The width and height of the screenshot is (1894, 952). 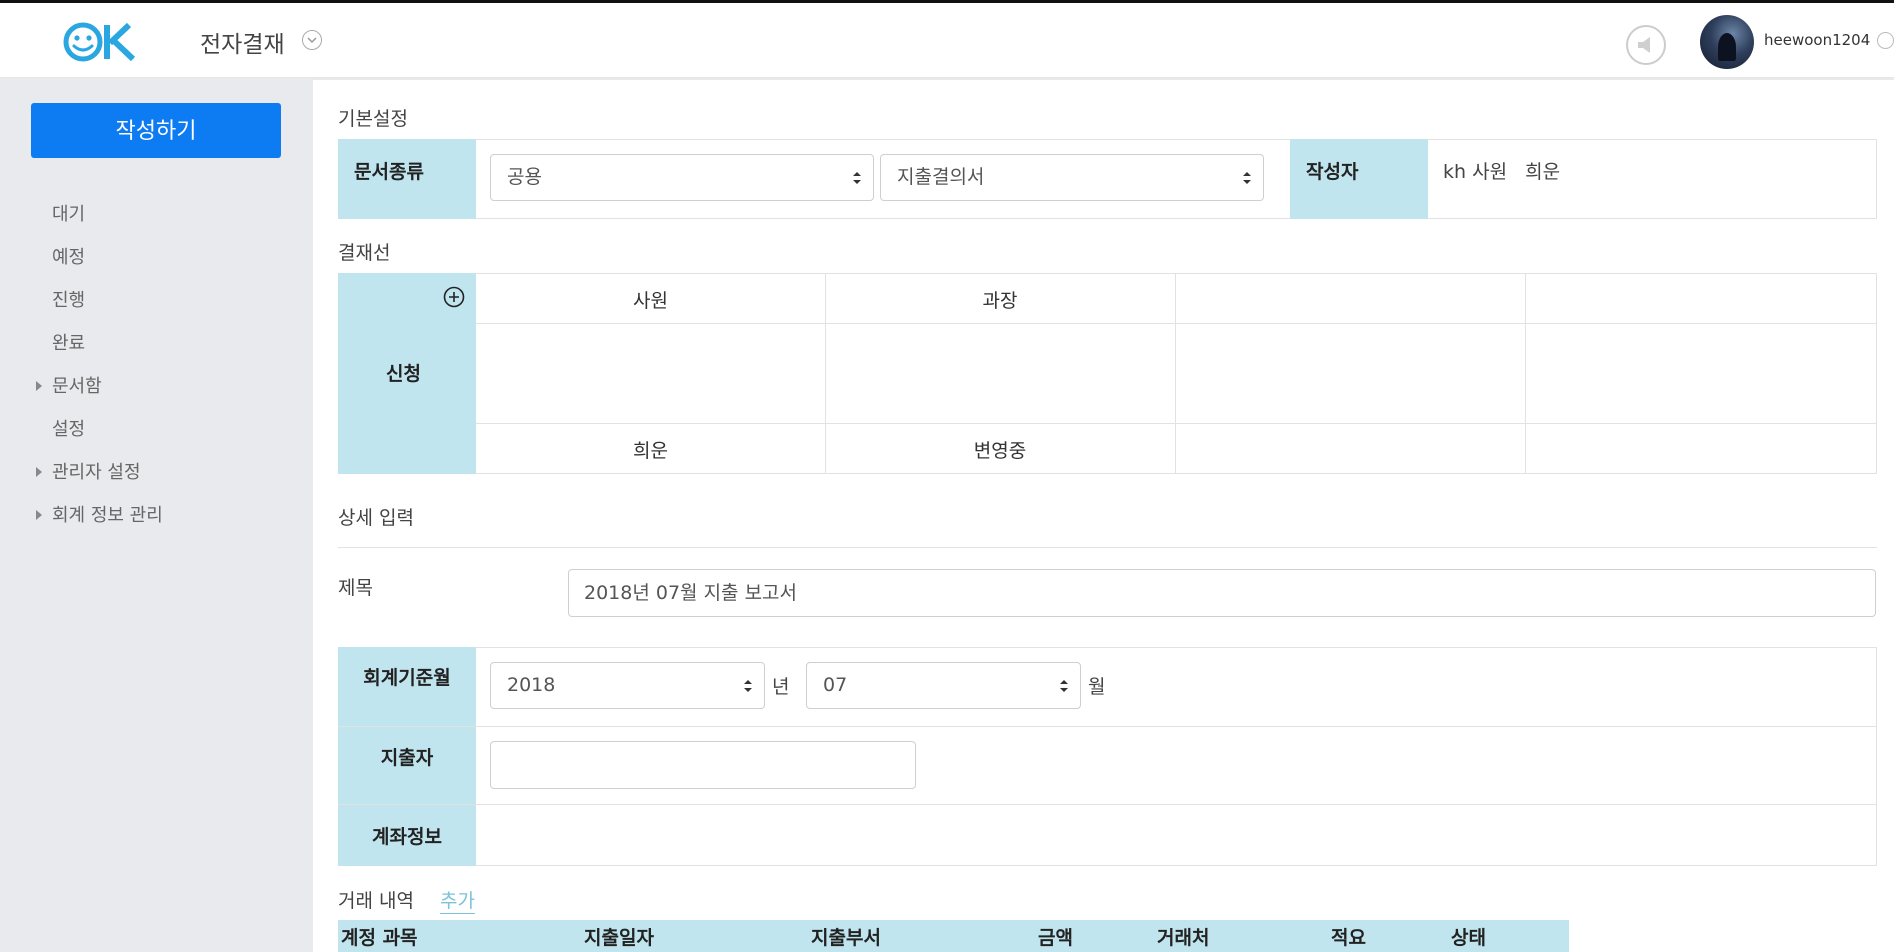 What do you see at coordinates (619, 938) in the screenshot?
I see `column-header: 지출일자` at bounding box center [619, 938].